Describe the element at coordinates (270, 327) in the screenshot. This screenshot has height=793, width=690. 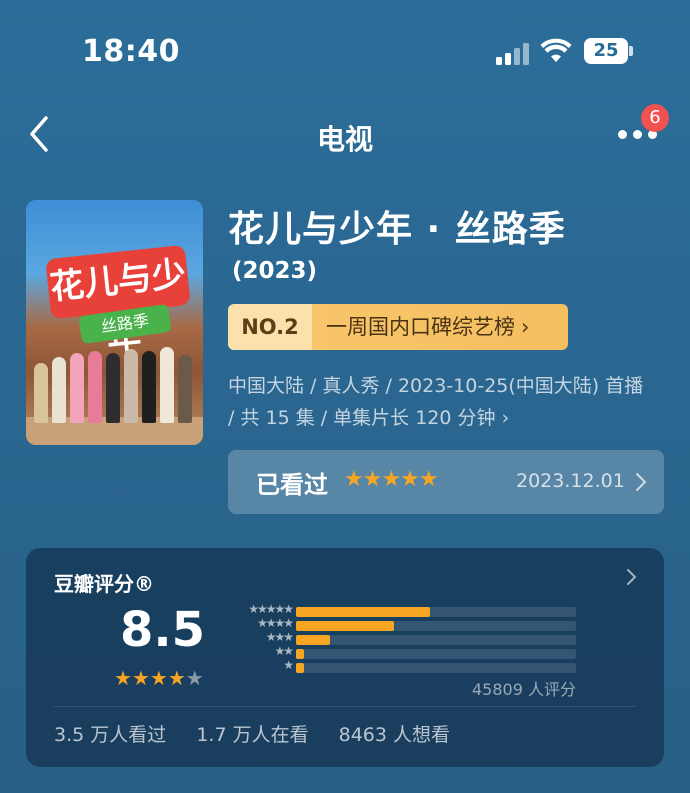
I see `rank-number: NO.2` at that location.